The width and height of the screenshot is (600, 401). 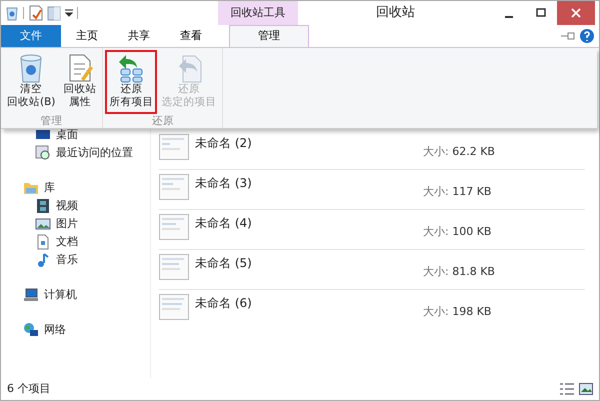 I want to click on image-icon, so click(x=43, y=224).